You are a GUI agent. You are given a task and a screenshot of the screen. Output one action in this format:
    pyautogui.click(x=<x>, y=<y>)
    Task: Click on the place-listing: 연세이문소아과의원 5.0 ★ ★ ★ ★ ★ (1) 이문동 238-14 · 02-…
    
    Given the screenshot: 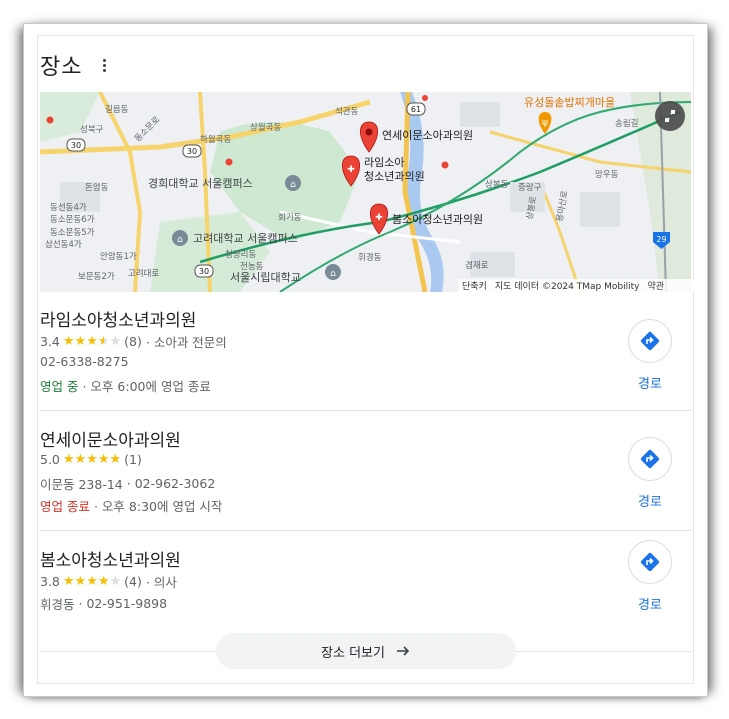 What is the action you would take?
    pyautogui.click(x=365, y=475)
    